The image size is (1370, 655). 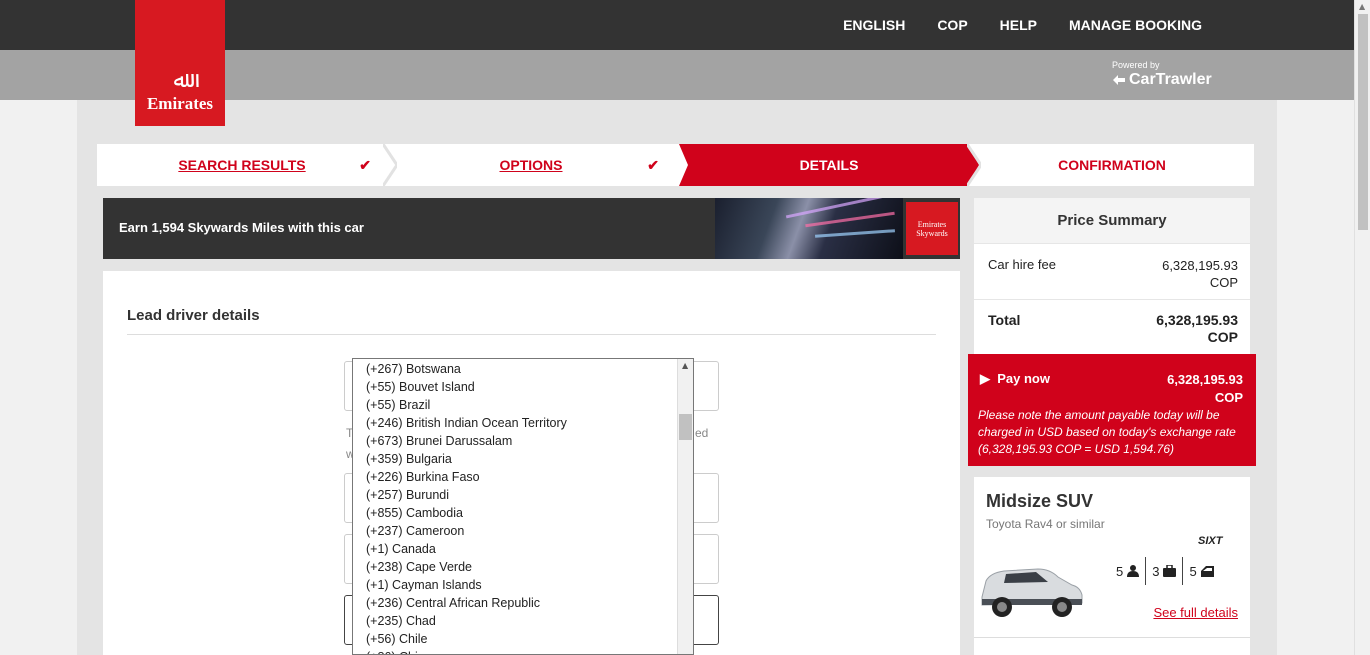 What do you see at coordinates (460, 621) in the screenshot?
I see `country-code-option: (+235) Chad` at bounding box center [460, 621].